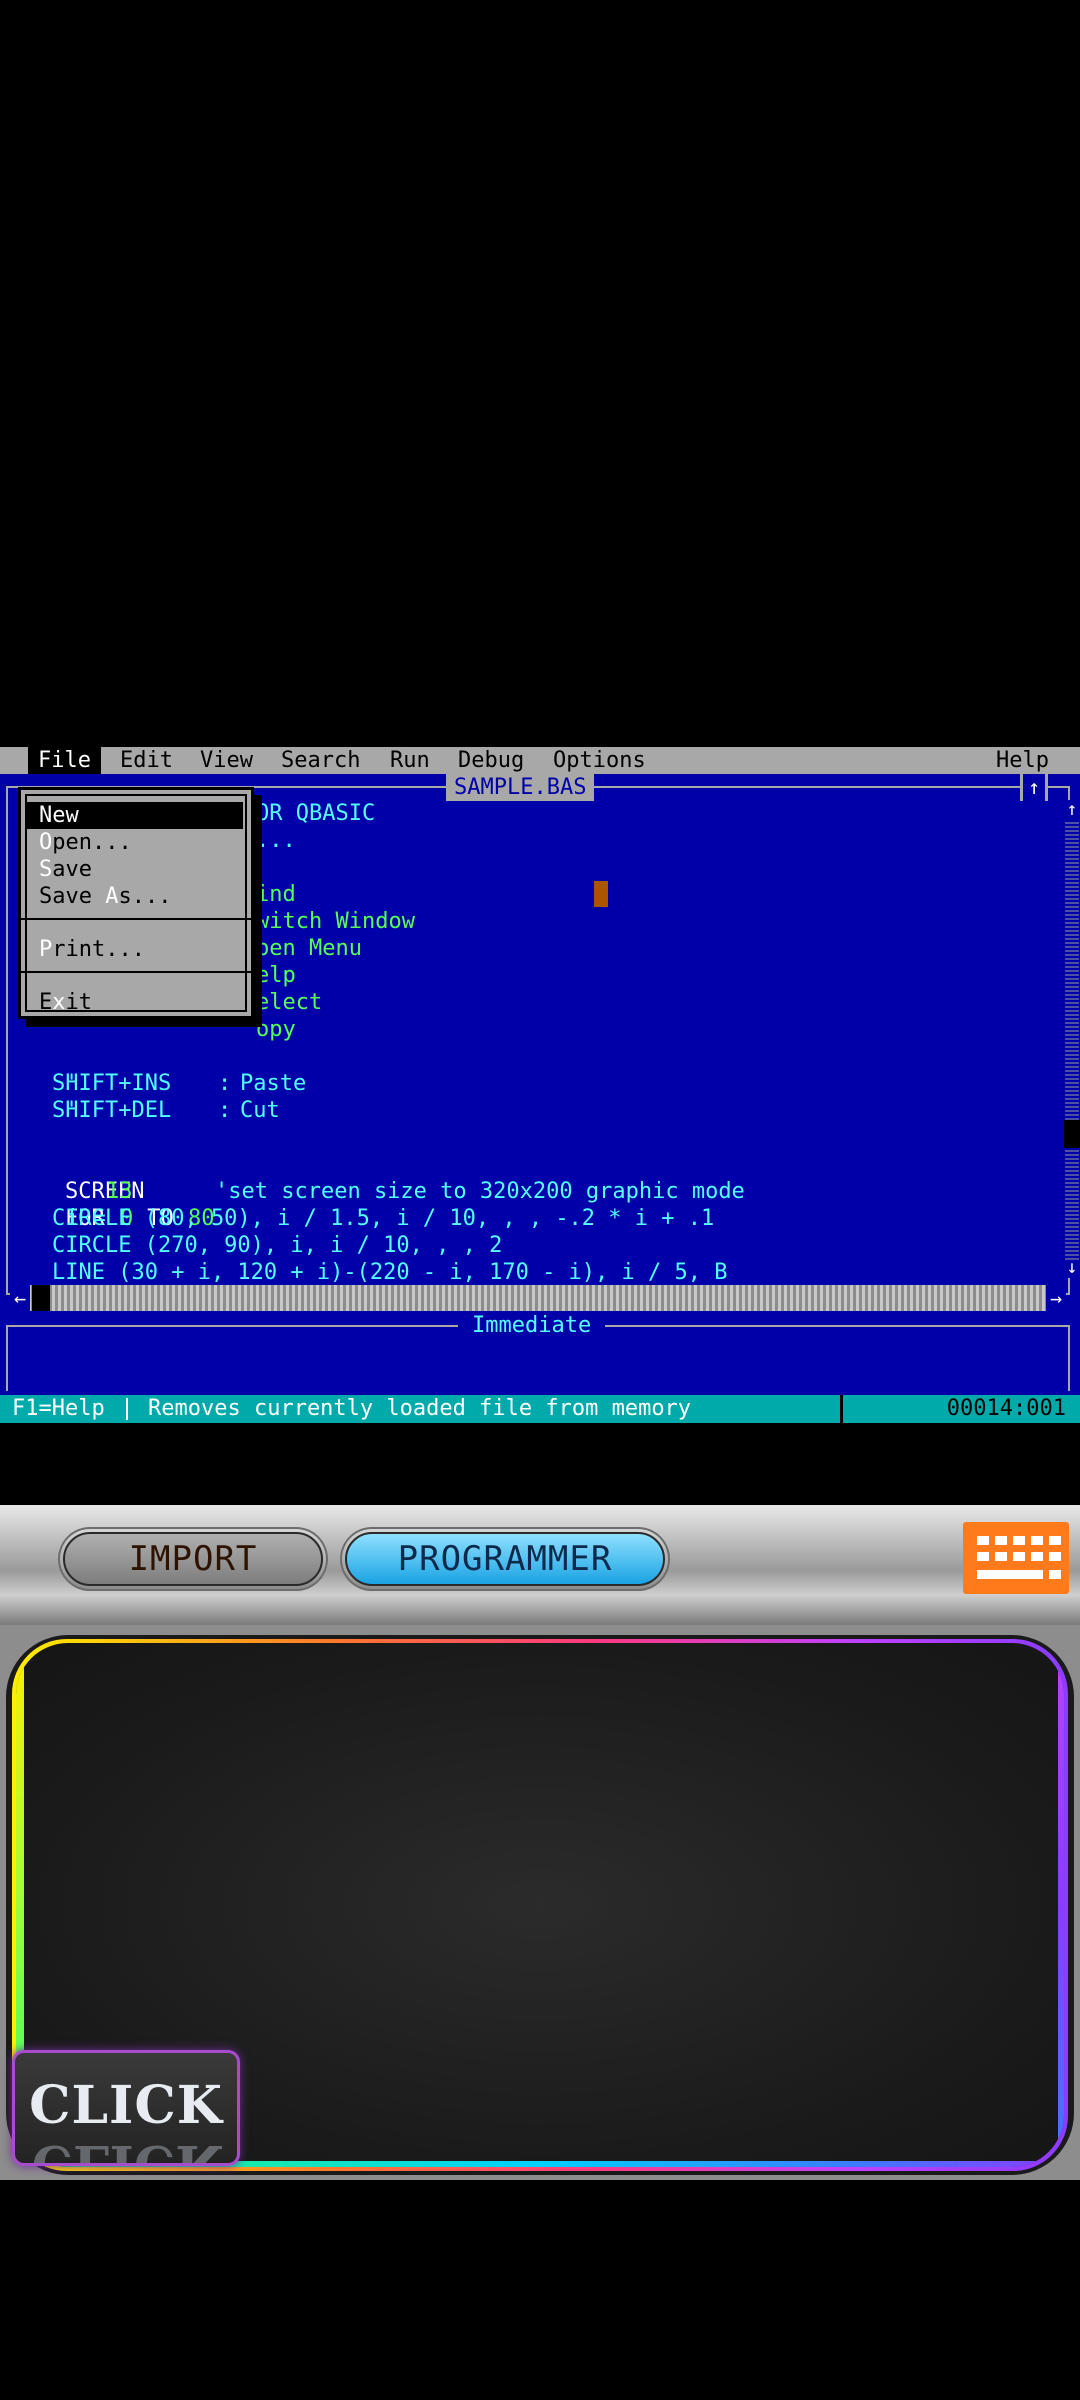 The height and width of the screenshot is (2400, 1080). Describe the element at coordinates (64, 760) in the screenshot. I see `menu-file: File` at that location.